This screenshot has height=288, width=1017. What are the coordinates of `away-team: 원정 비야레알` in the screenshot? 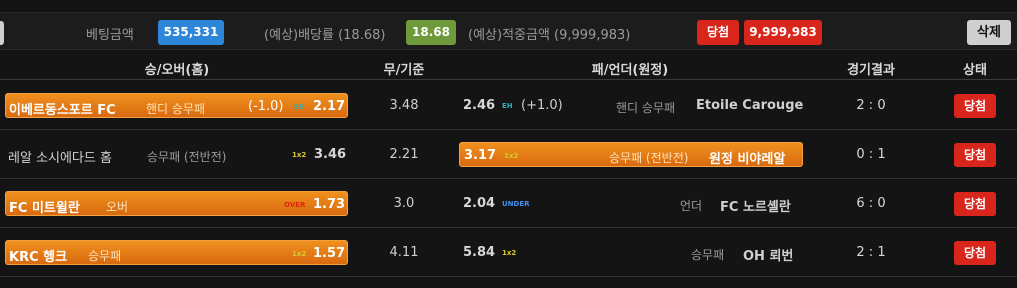 It's located at (747, 159).